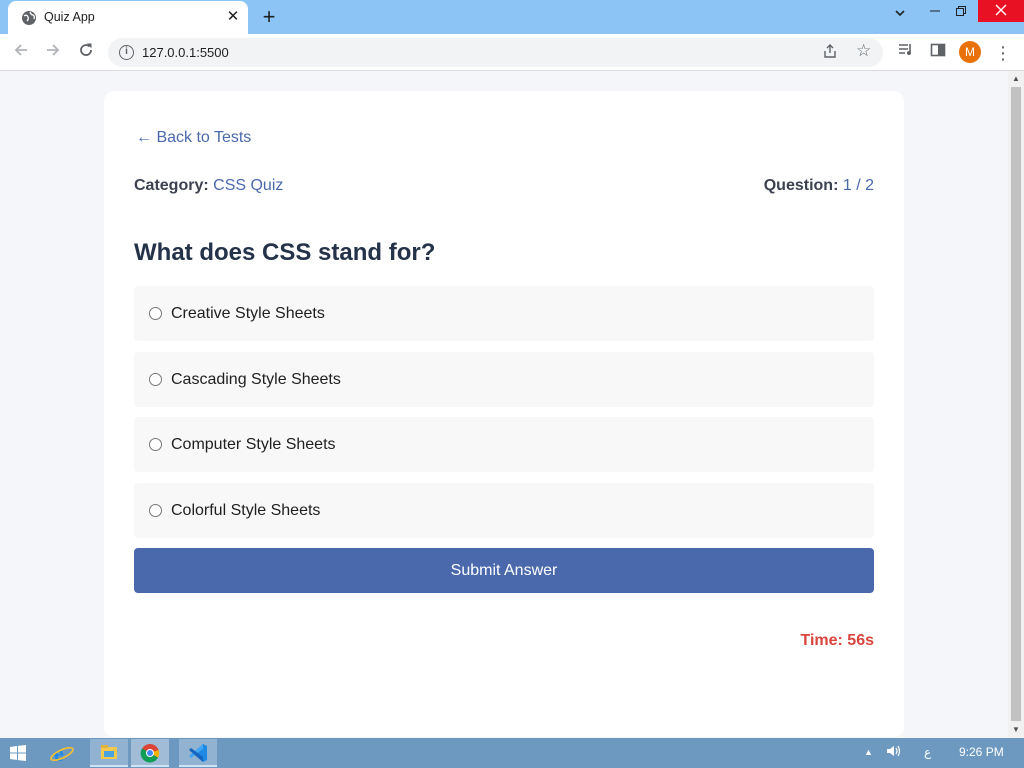  I want to click on chevron-up-icon: ▲, so click(868, 752).